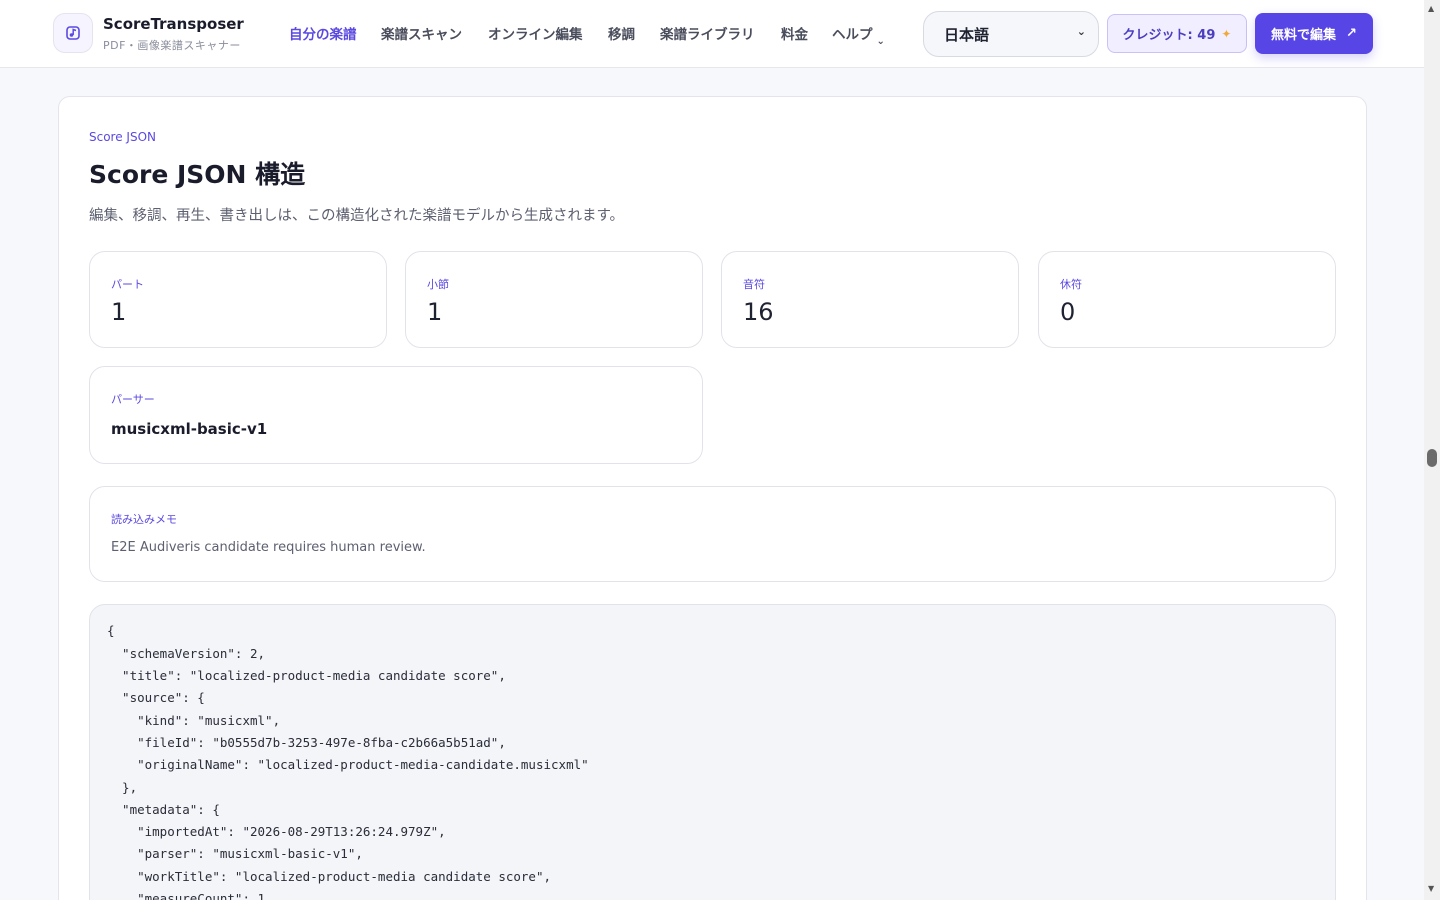  Describe the element at coordinates (1068, 312) in the screenshot. I see `stat-value: 0` at that location.